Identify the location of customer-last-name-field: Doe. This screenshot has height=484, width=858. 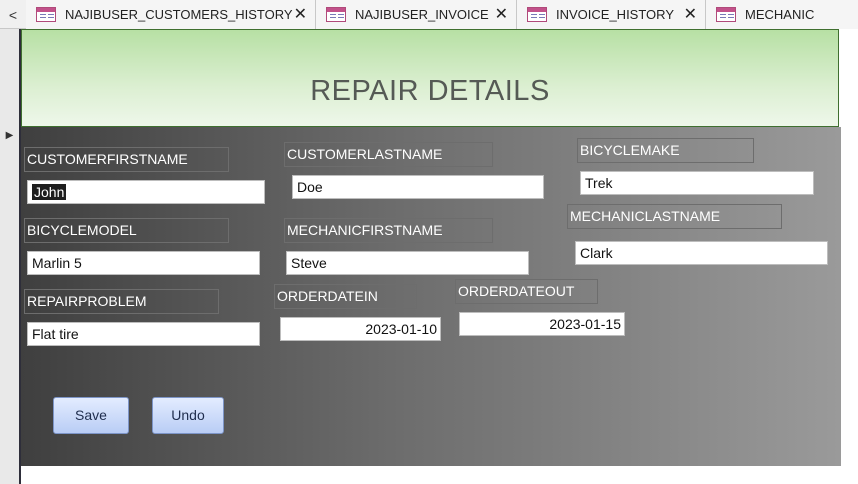
(418, 187).